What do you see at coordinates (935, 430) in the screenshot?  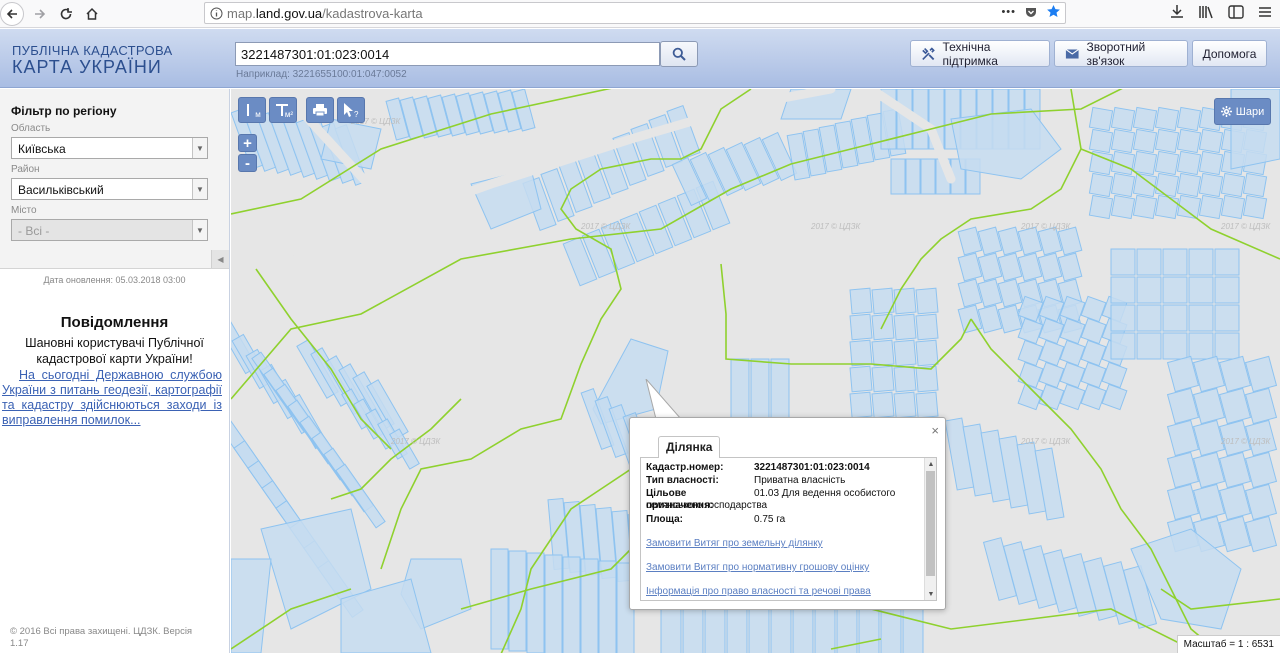 I see `close-icon: ×` at bounding box center [935, 430].